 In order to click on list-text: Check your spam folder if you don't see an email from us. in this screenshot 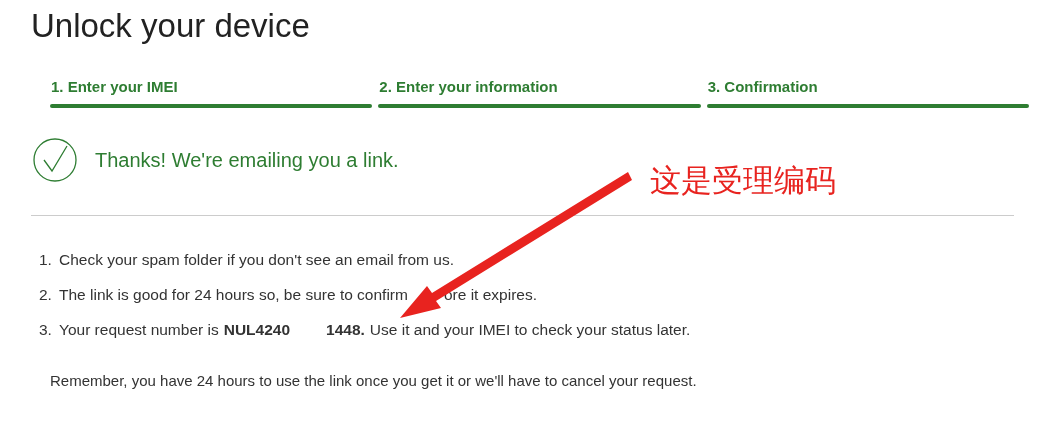, I will do `click(256, 260)`.